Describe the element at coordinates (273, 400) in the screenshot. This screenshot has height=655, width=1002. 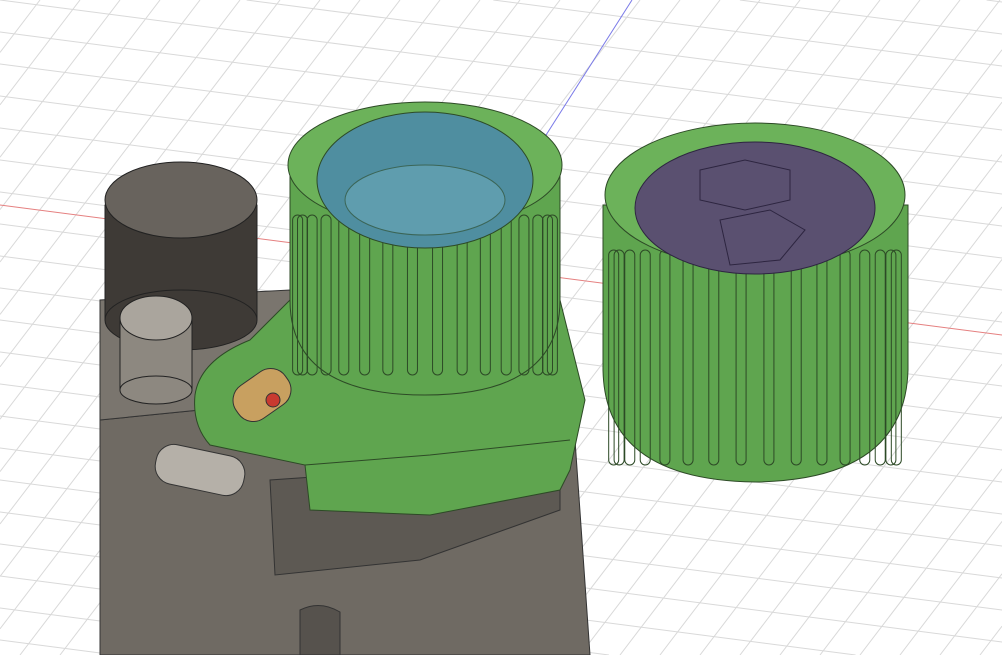
I see `red-button` at that location.